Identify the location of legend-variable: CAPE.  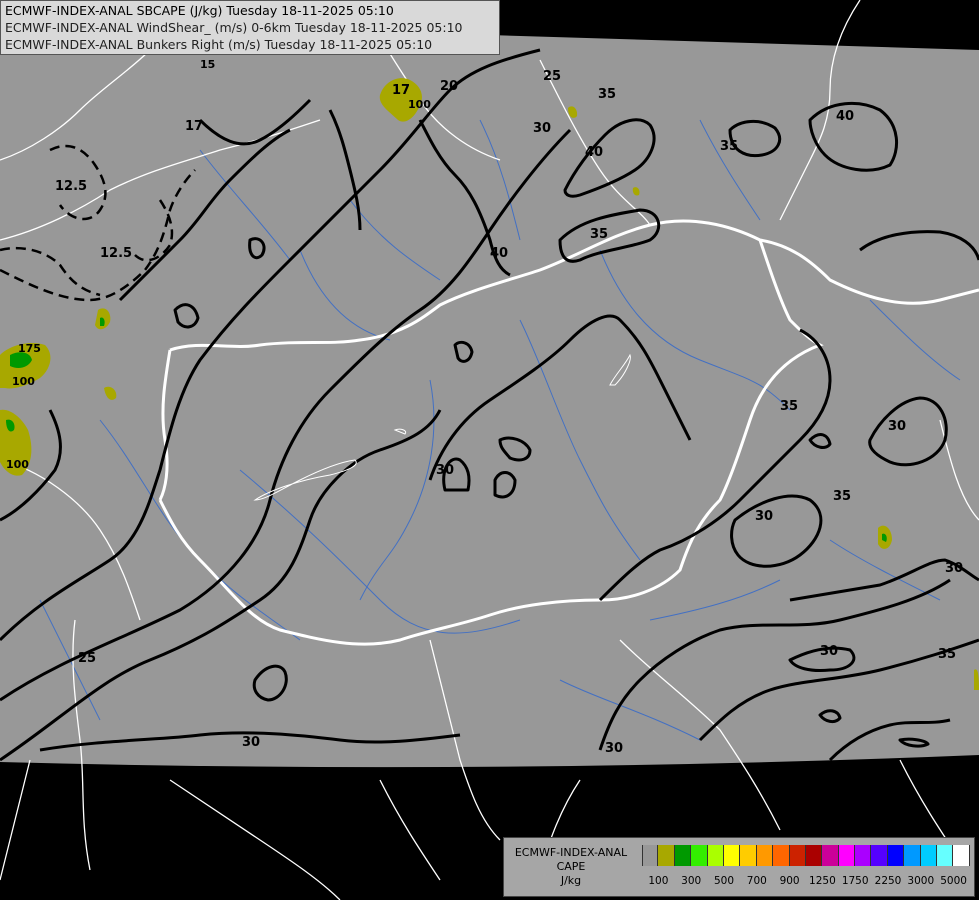
(571, 866).